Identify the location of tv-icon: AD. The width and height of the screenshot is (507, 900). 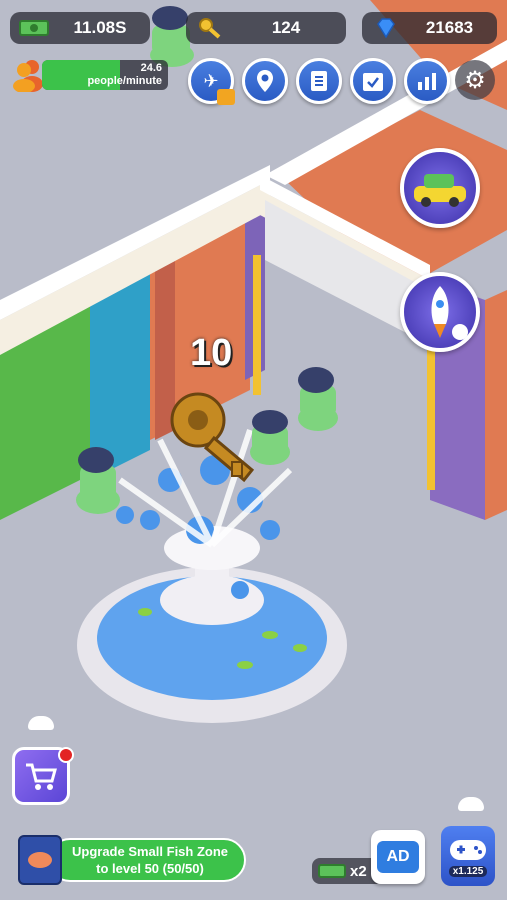
(398, 857).